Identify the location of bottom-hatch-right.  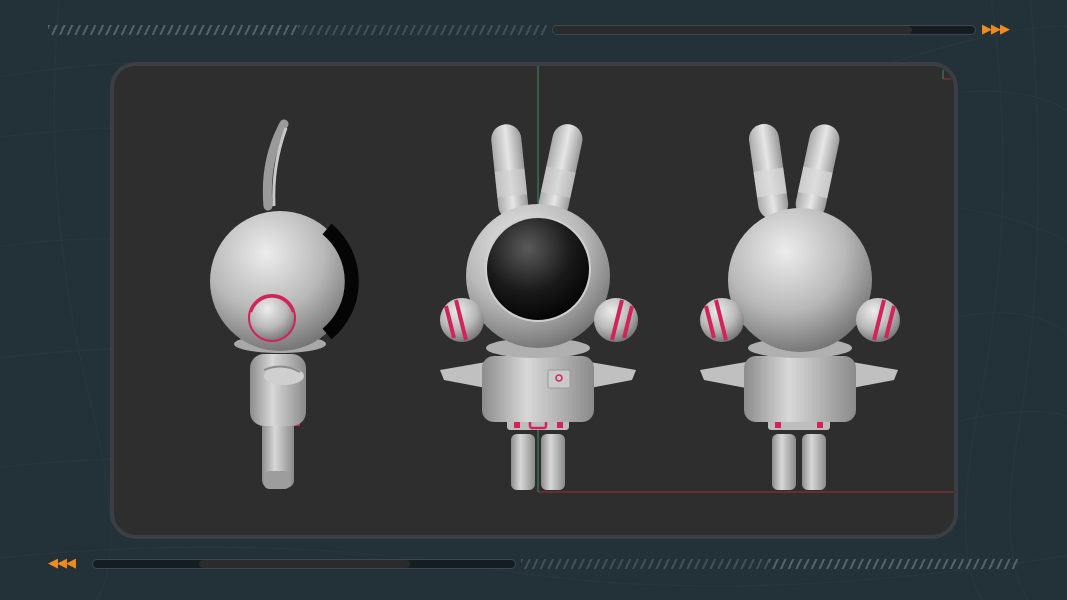
(894, 564).